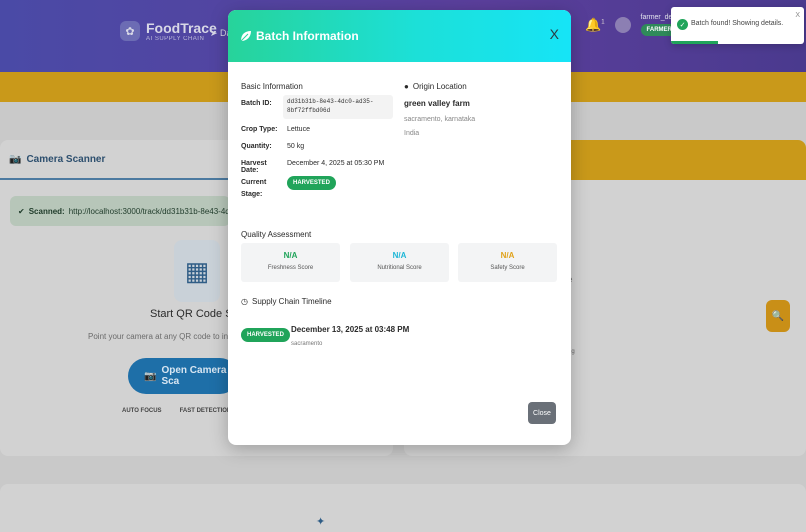 The height and width of the screenshot is (532, 806). Describe the element at coordinates (254, 188) in the screenshot. I see `current-stage-label: Current Stage:` at that location.